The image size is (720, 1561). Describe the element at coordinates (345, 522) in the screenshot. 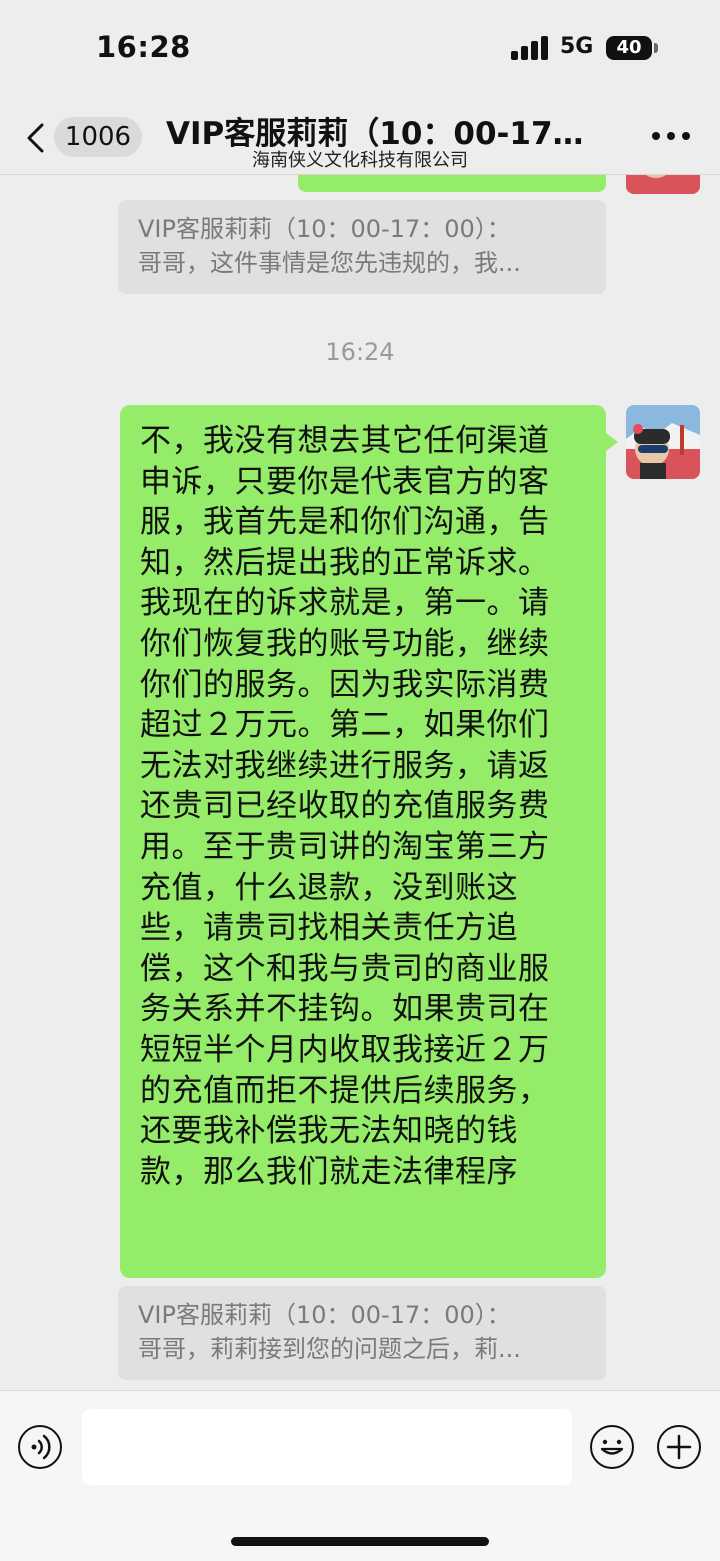

I see `message-line: 服，我首先是和你们沟通，告` at that location.